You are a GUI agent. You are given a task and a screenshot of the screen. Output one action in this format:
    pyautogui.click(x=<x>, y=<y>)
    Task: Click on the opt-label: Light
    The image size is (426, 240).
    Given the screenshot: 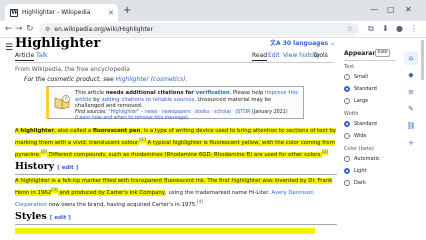 What is the action you would take?
    pyautogui.click(x=360, y=171)
    